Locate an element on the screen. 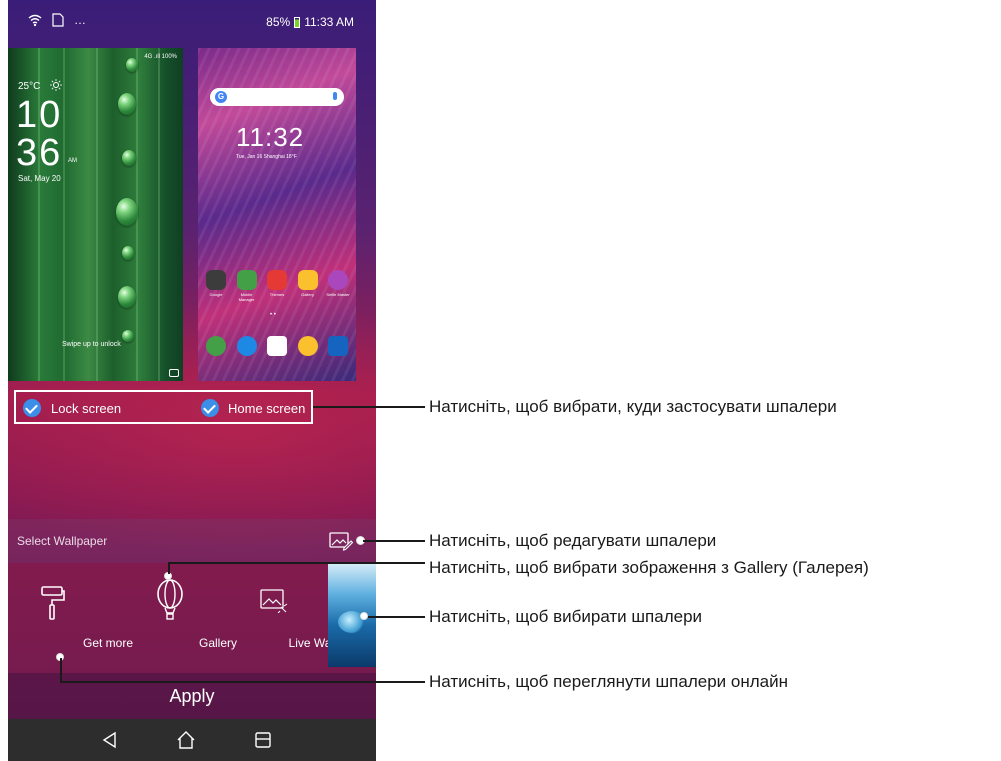 Image resolution: width=1001 pixels, height=761 pixels. navigation-bar is located at coordinates (192, 740).